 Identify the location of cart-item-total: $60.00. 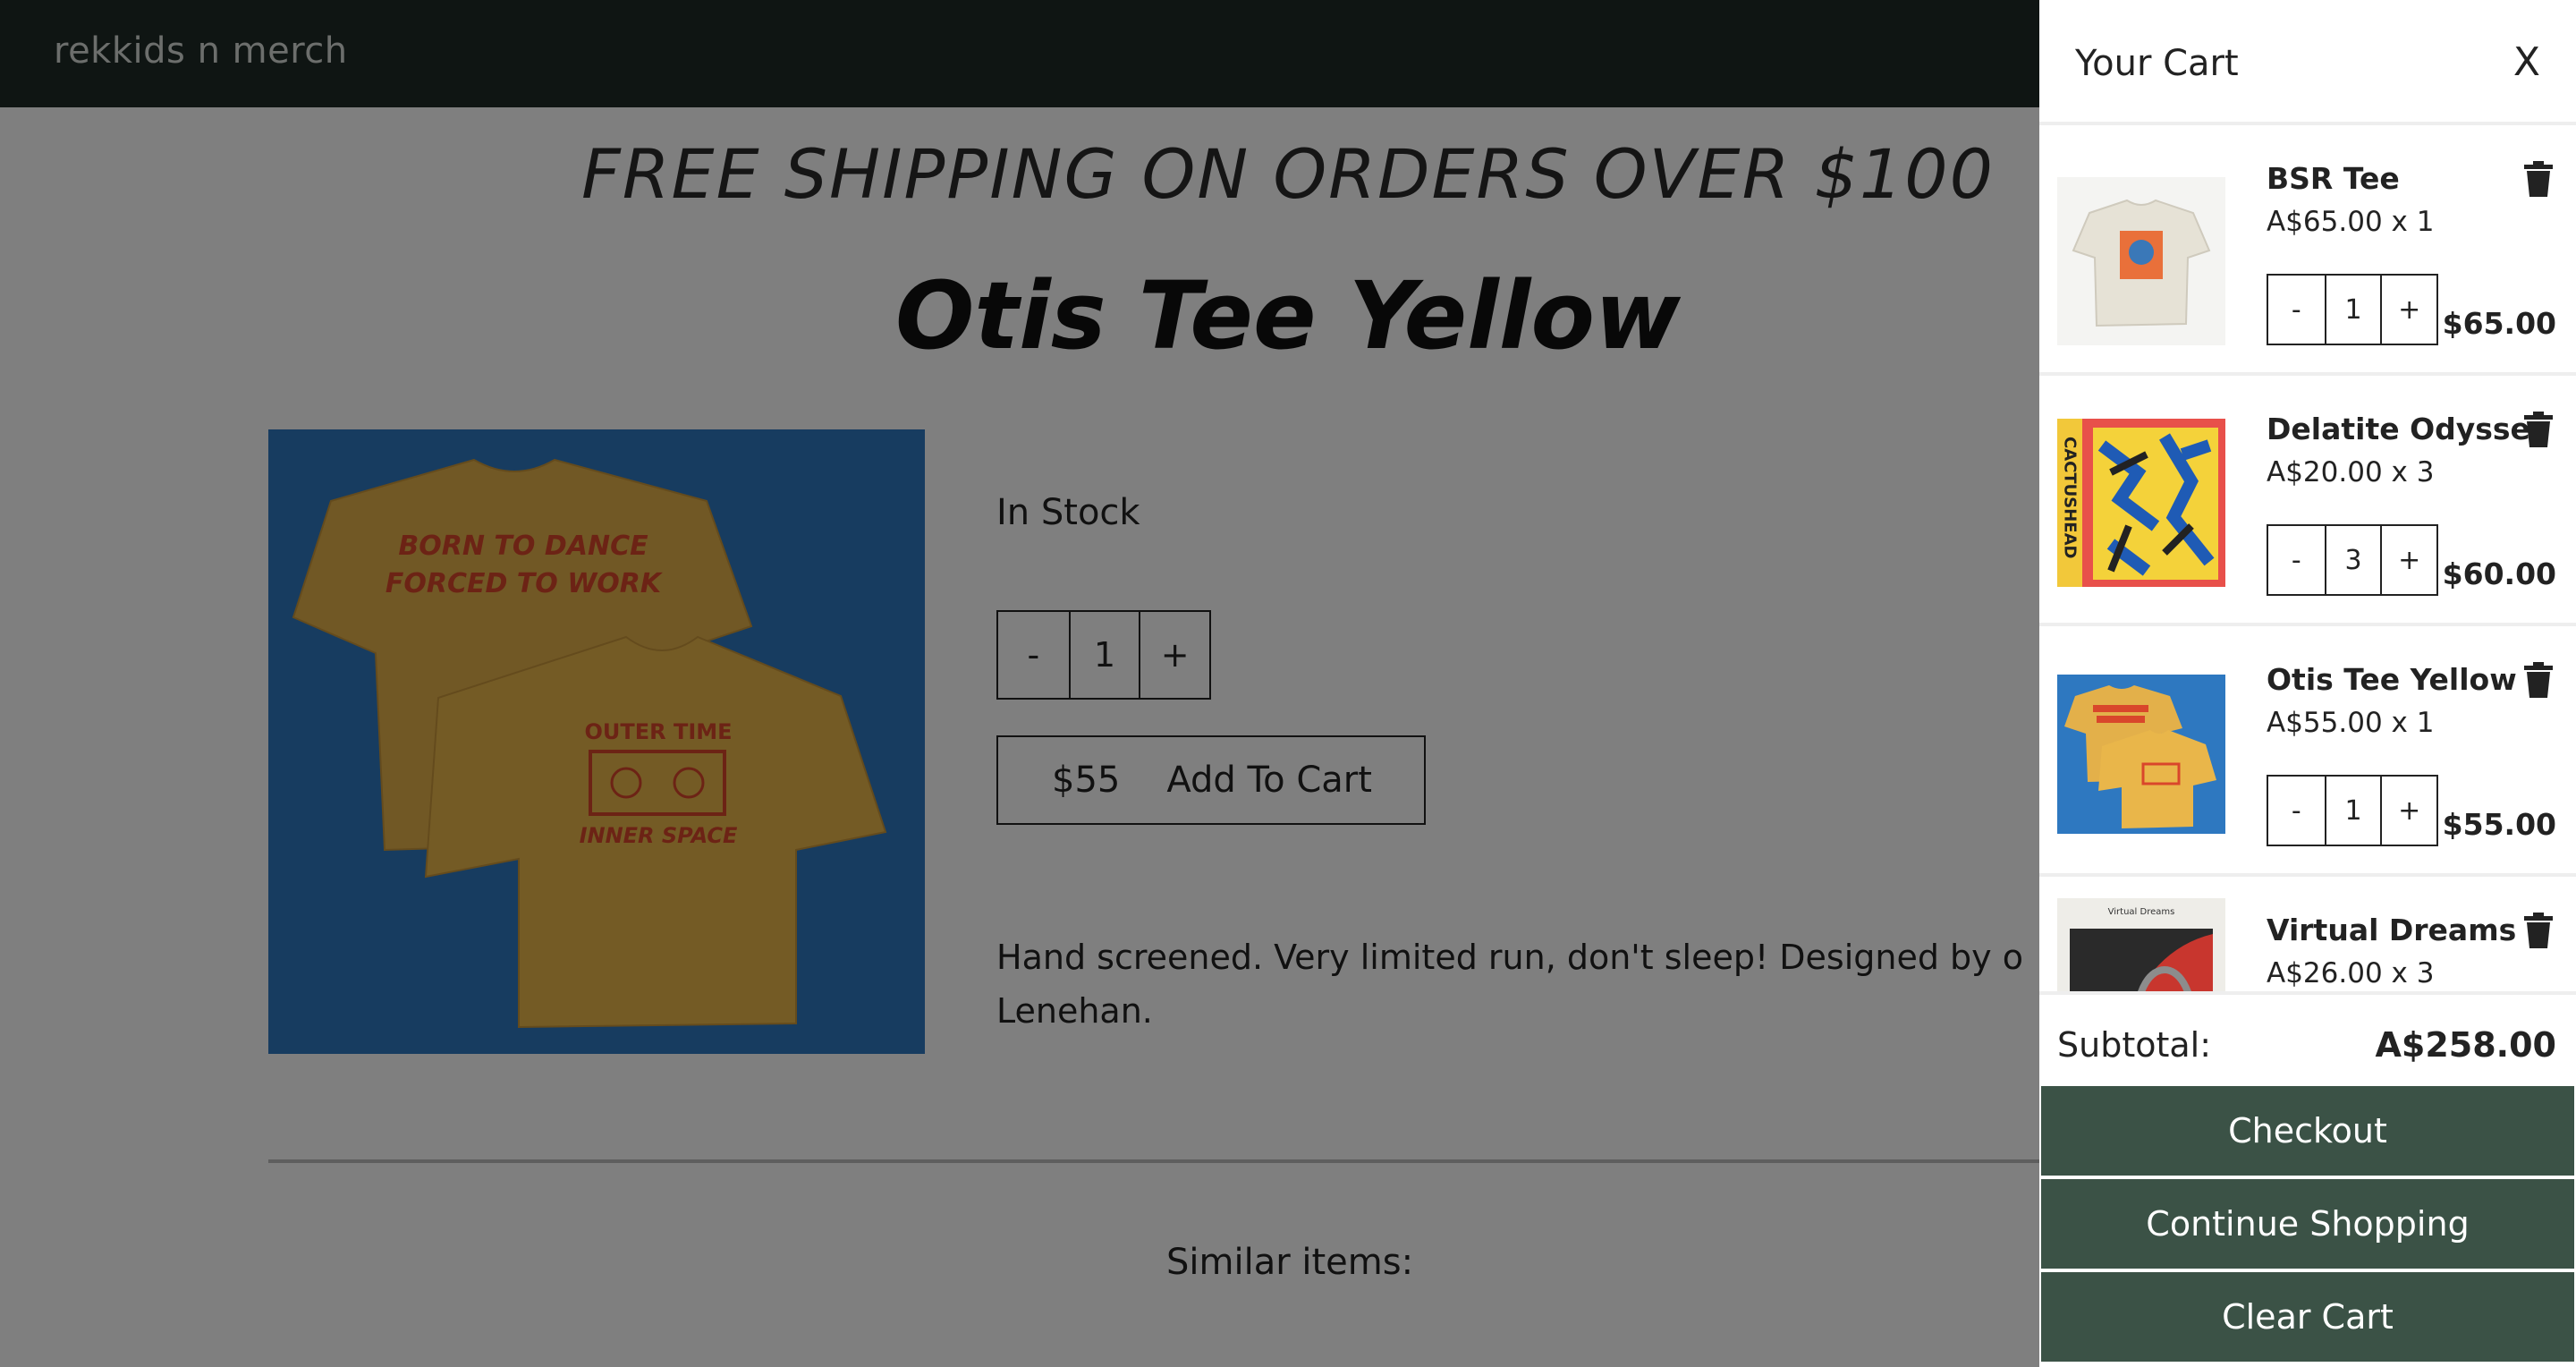
(2499, 573).